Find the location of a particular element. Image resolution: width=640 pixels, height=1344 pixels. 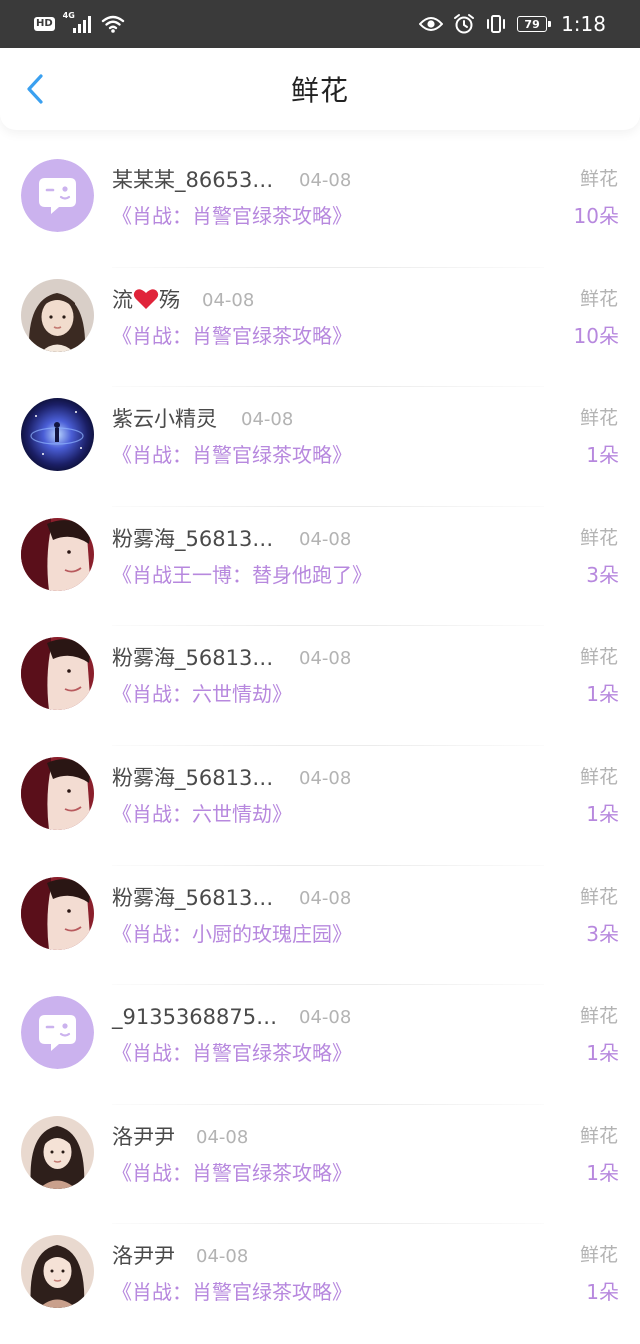

cellular-signal-icon: 4G is located at coordinates (78, 23).